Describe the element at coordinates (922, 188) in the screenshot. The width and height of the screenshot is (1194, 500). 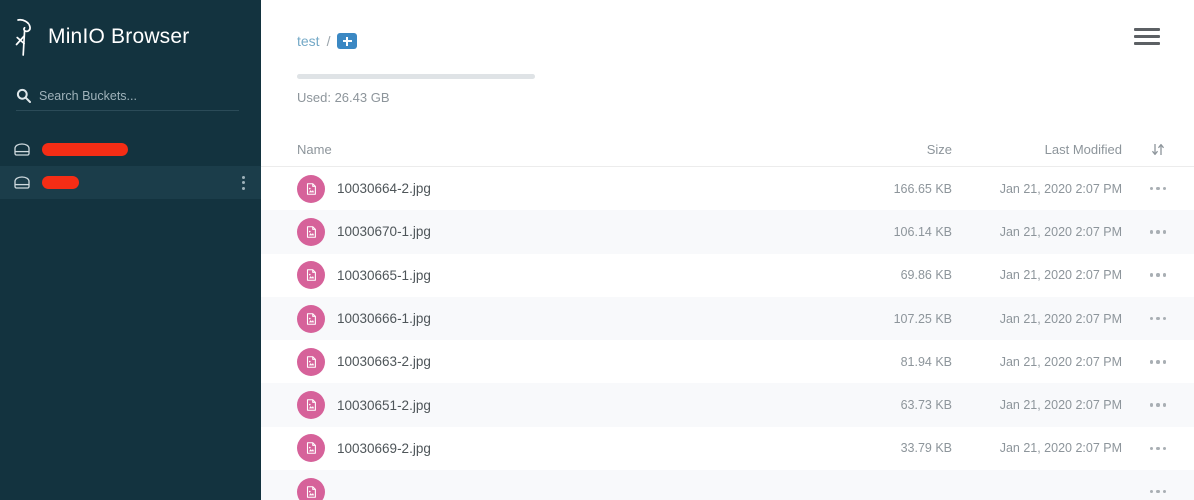
I see `file-size: 166.65 KB` at that location.